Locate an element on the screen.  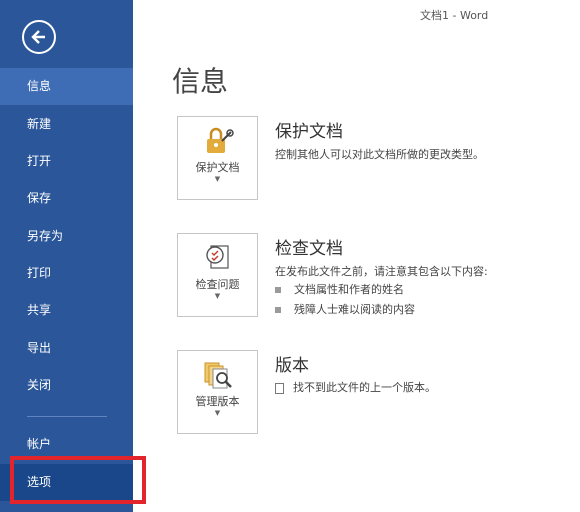
options-highlight-box is located at coordinates (78, 480).